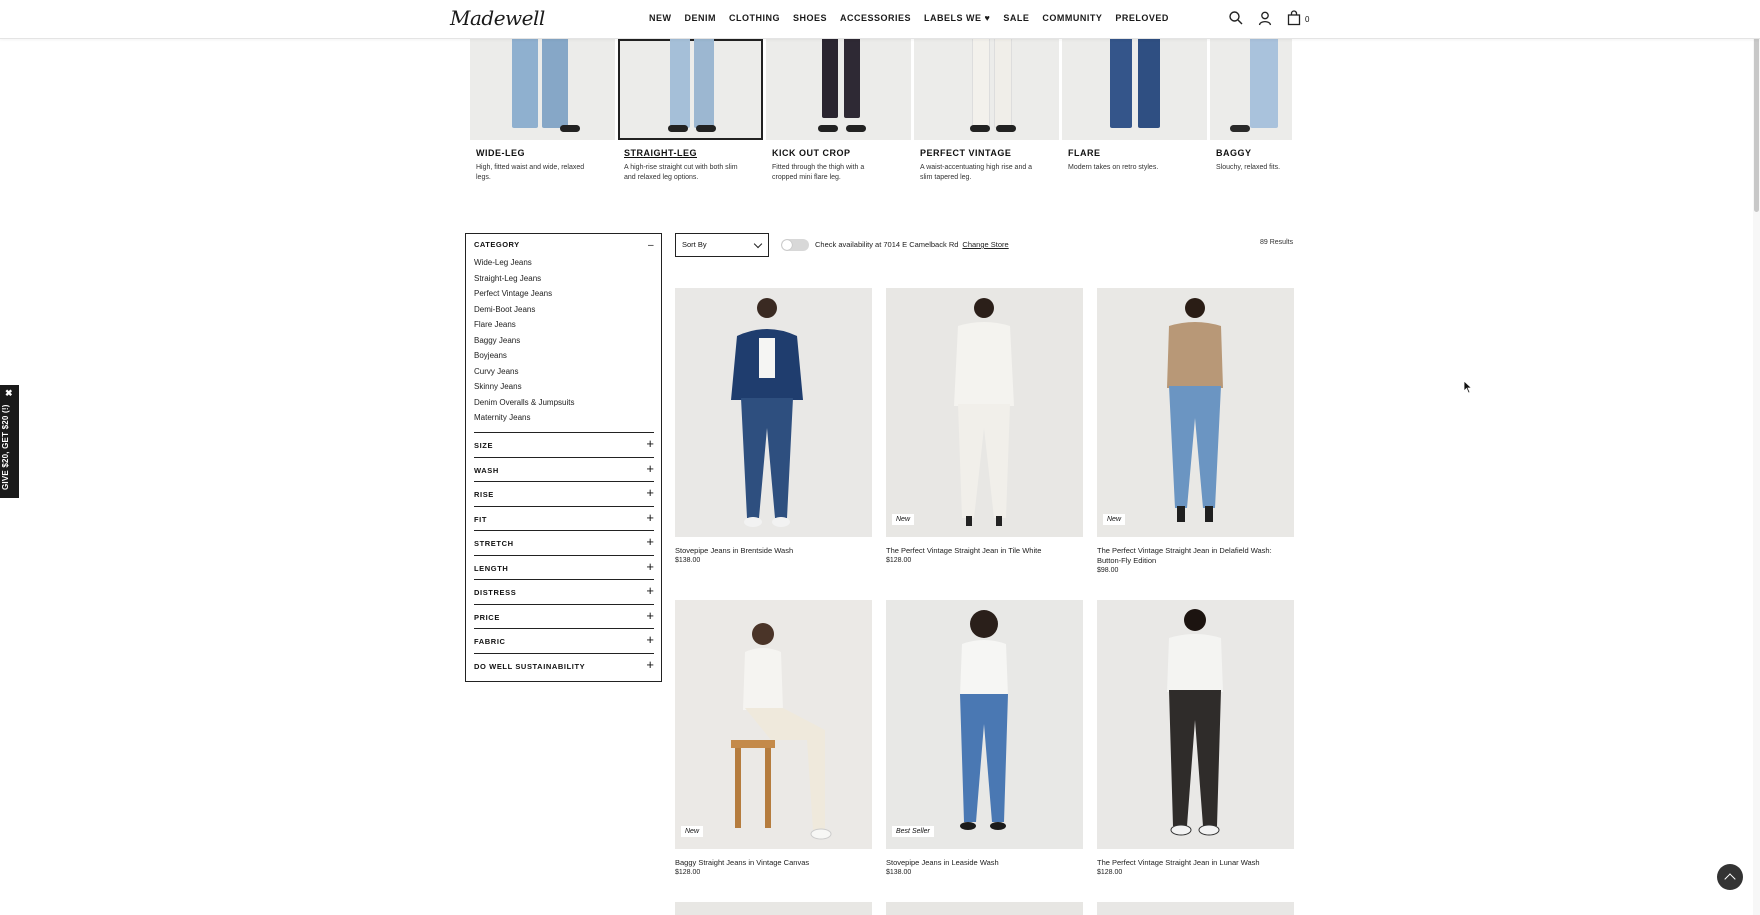 The width and height of the screenshot is (1760, 915). What do you see at coordinates (1142, 18) in the screenshot?
I see `nav-preloved: PRELOVED` at bounding box center [1142, 18].